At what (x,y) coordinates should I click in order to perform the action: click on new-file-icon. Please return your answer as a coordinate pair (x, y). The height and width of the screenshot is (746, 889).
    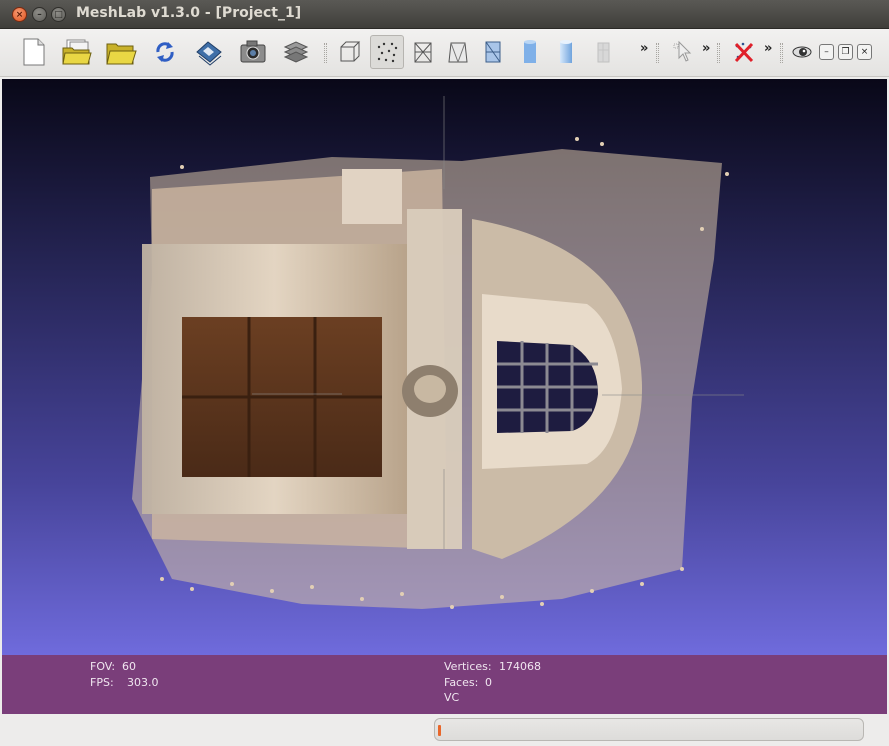
    Looking at the image, I should click on (34, 52).